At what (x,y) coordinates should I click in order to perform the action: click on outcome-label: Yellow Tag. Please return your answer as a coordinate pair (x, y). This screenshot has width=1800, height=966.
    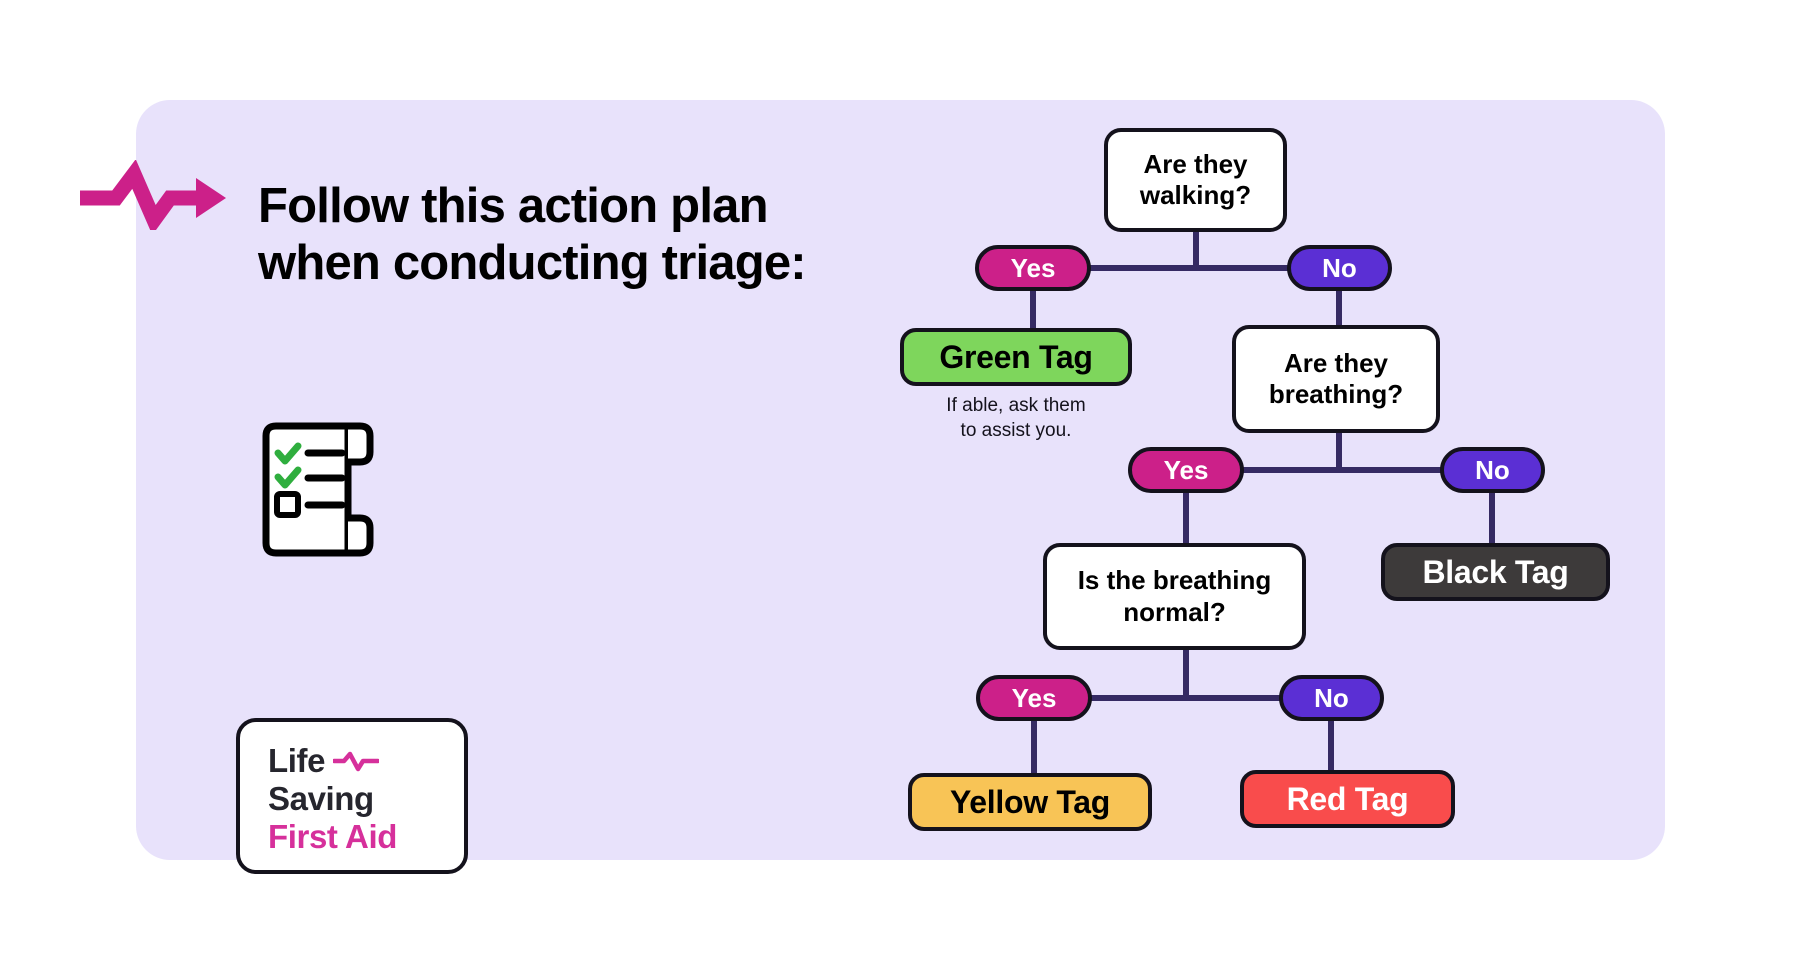
    Looking at the image, I should click on (1029, 801).